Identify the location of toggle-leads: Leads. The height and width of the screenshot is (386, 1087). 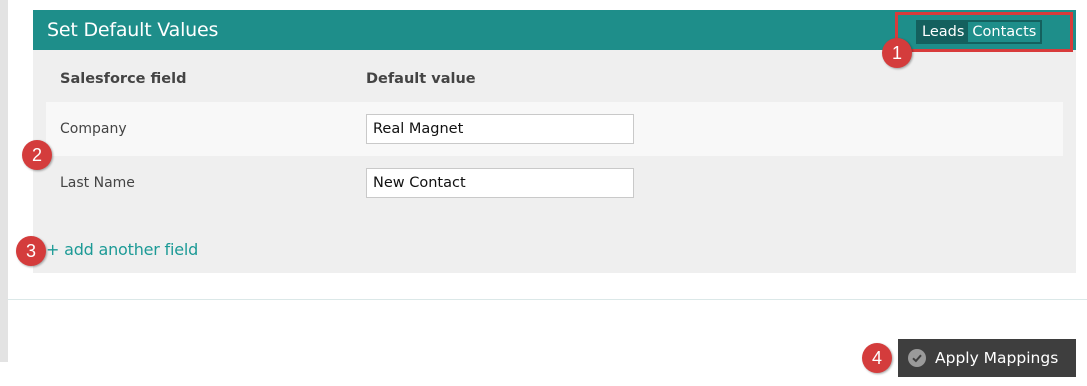
(943, 32).